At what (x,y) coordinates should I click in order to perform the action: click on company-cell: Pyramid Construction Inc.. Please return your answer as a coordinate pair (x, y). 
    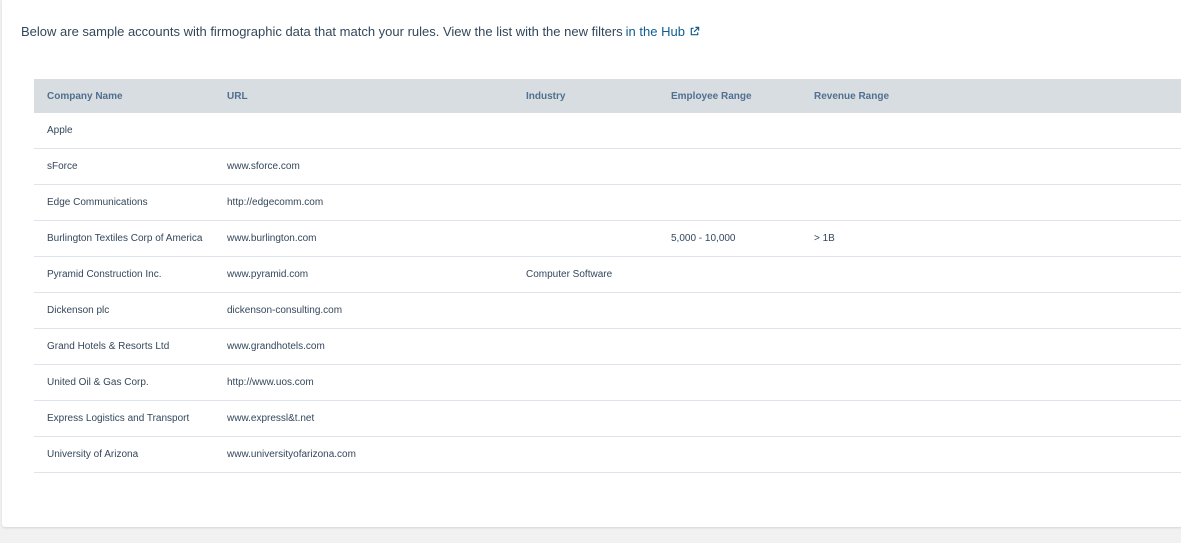
    Looking at the image, I should click on (124, 274).